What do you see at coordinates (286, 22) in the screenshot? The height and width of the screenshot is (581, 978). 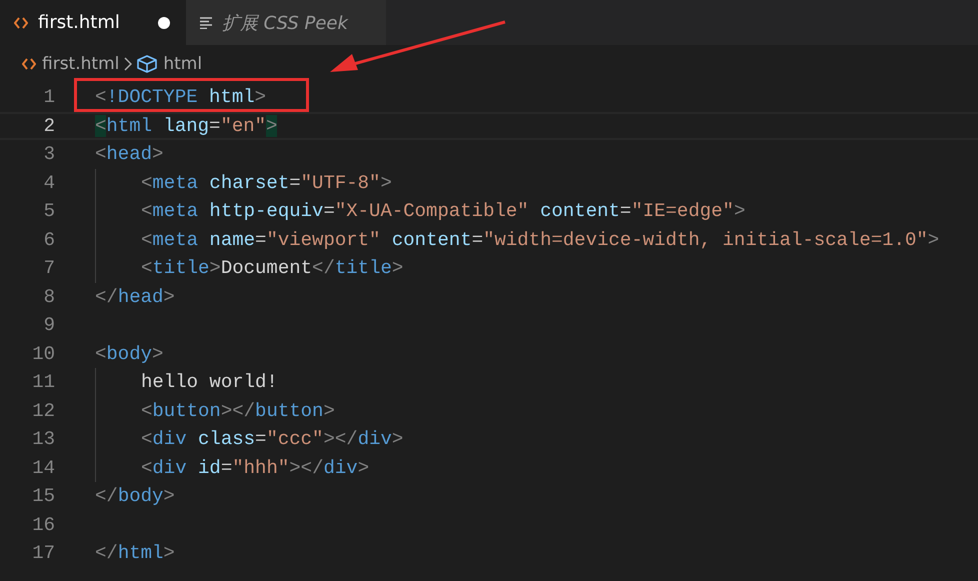 I see `editor-tab: 扩展 CSS Peek` at bounding box center [286, 22].